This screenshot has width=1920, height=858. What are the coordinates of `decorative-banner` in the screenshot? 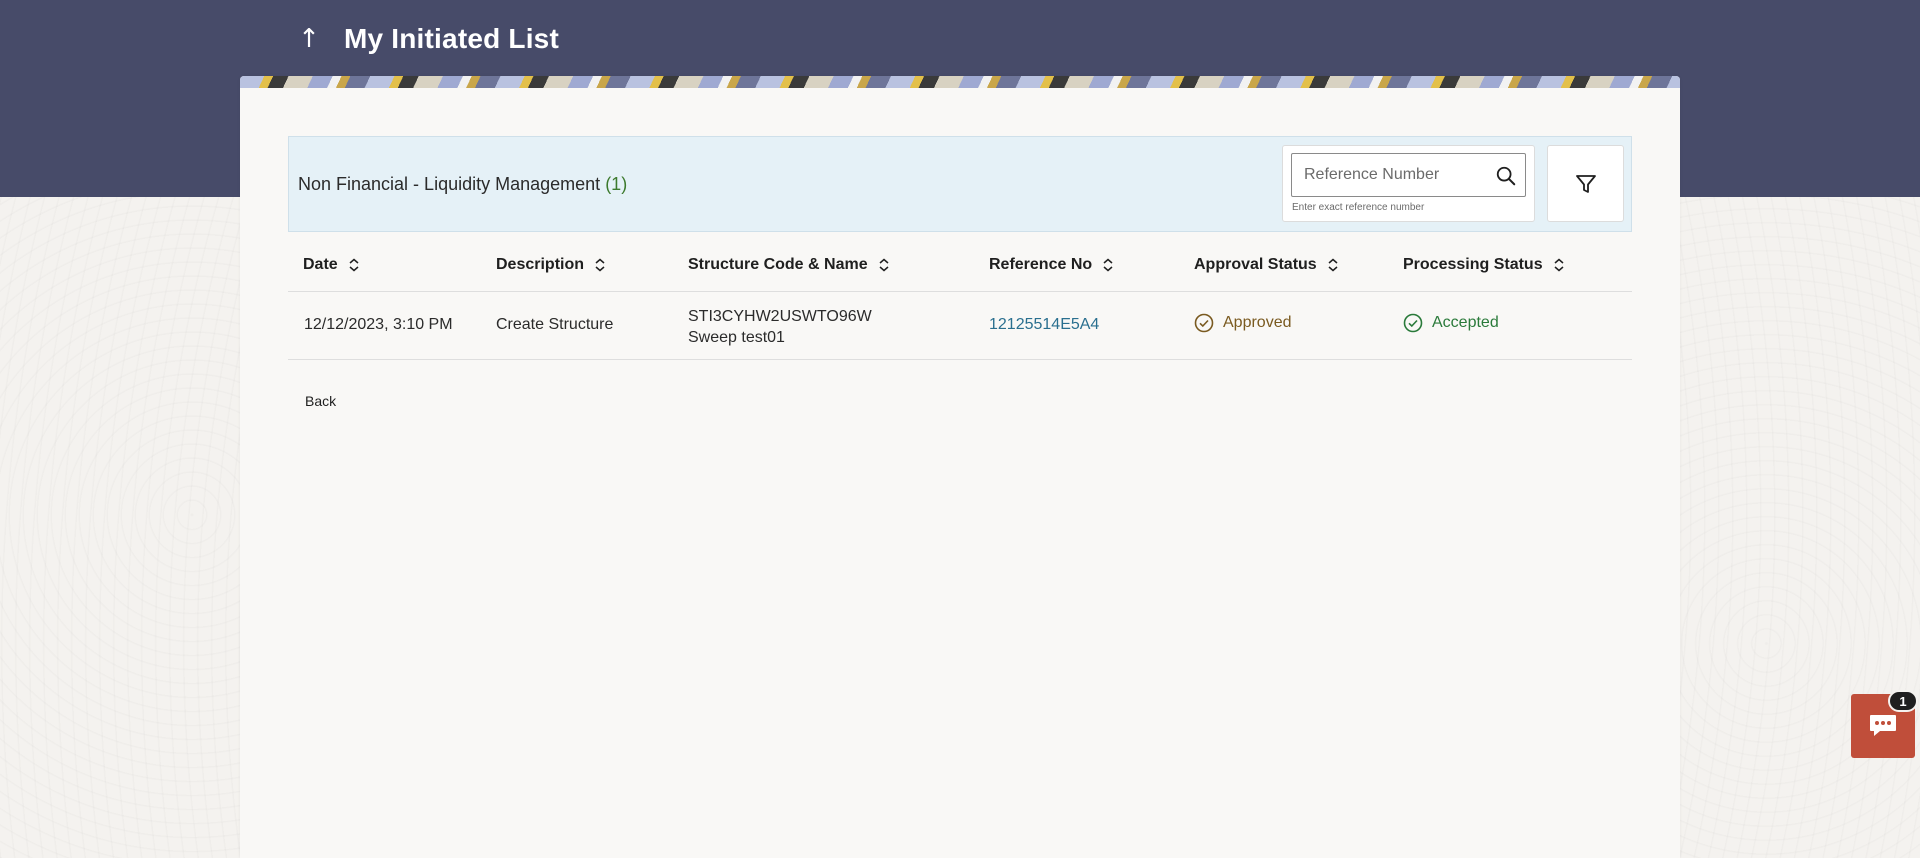 It's located at (960, 82).